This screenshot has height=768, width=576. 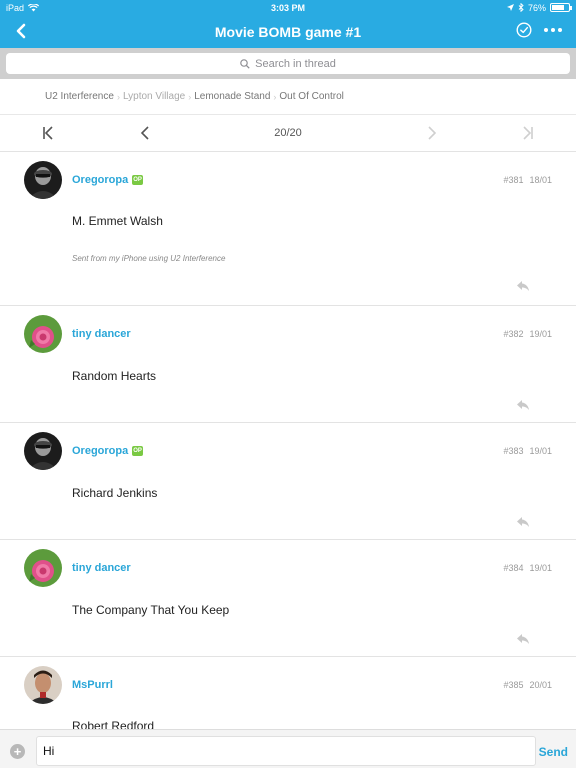 What do you see at coordinates (158, 96) in the screenshot?
I see `breadcrumb-item: Lypton Village ›` at bounding box center [158, 96].